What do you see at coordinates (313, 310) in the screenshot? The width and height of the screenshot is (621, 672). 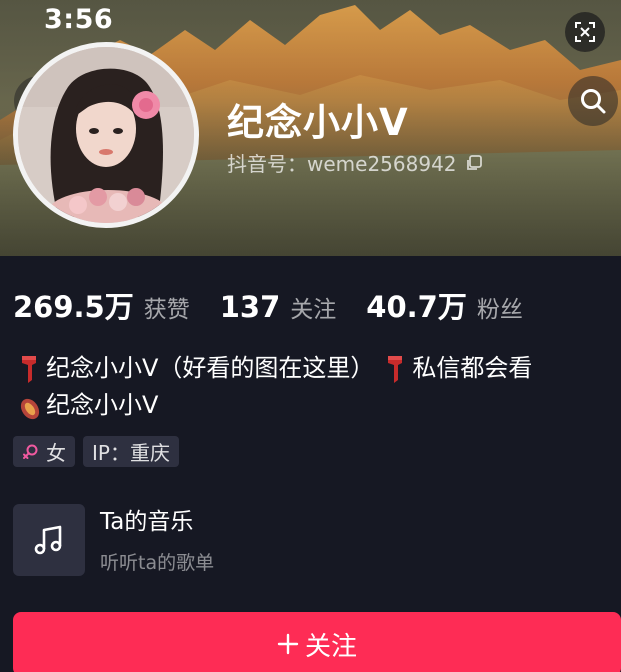 I see `stat-following-label: 关注` at bounding box center [313, 310].